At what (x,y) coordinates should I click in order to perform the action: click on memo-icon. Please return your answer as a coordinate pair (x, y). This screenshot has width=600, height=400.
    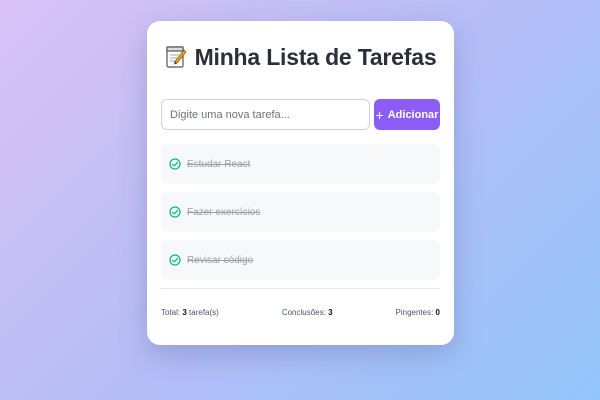
    Looking at the image, I should click on (176, 57).